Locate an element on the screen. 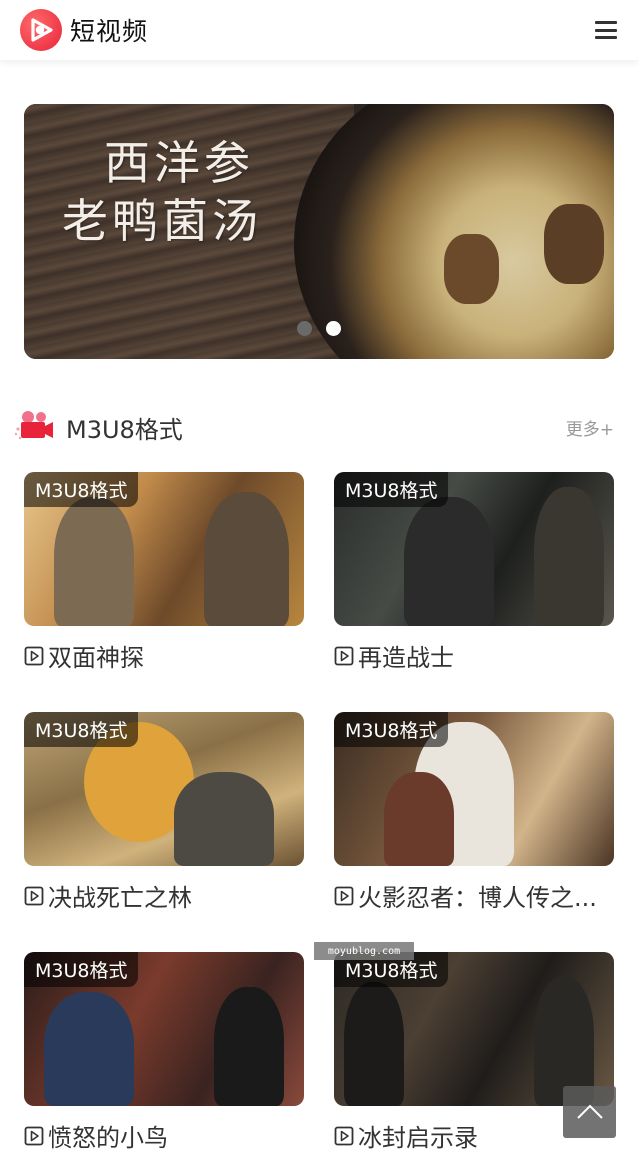 The width and height of the screenshot is (639, 1156). banner-title-line1: 西洋参 is located at coordinates (179, 163).